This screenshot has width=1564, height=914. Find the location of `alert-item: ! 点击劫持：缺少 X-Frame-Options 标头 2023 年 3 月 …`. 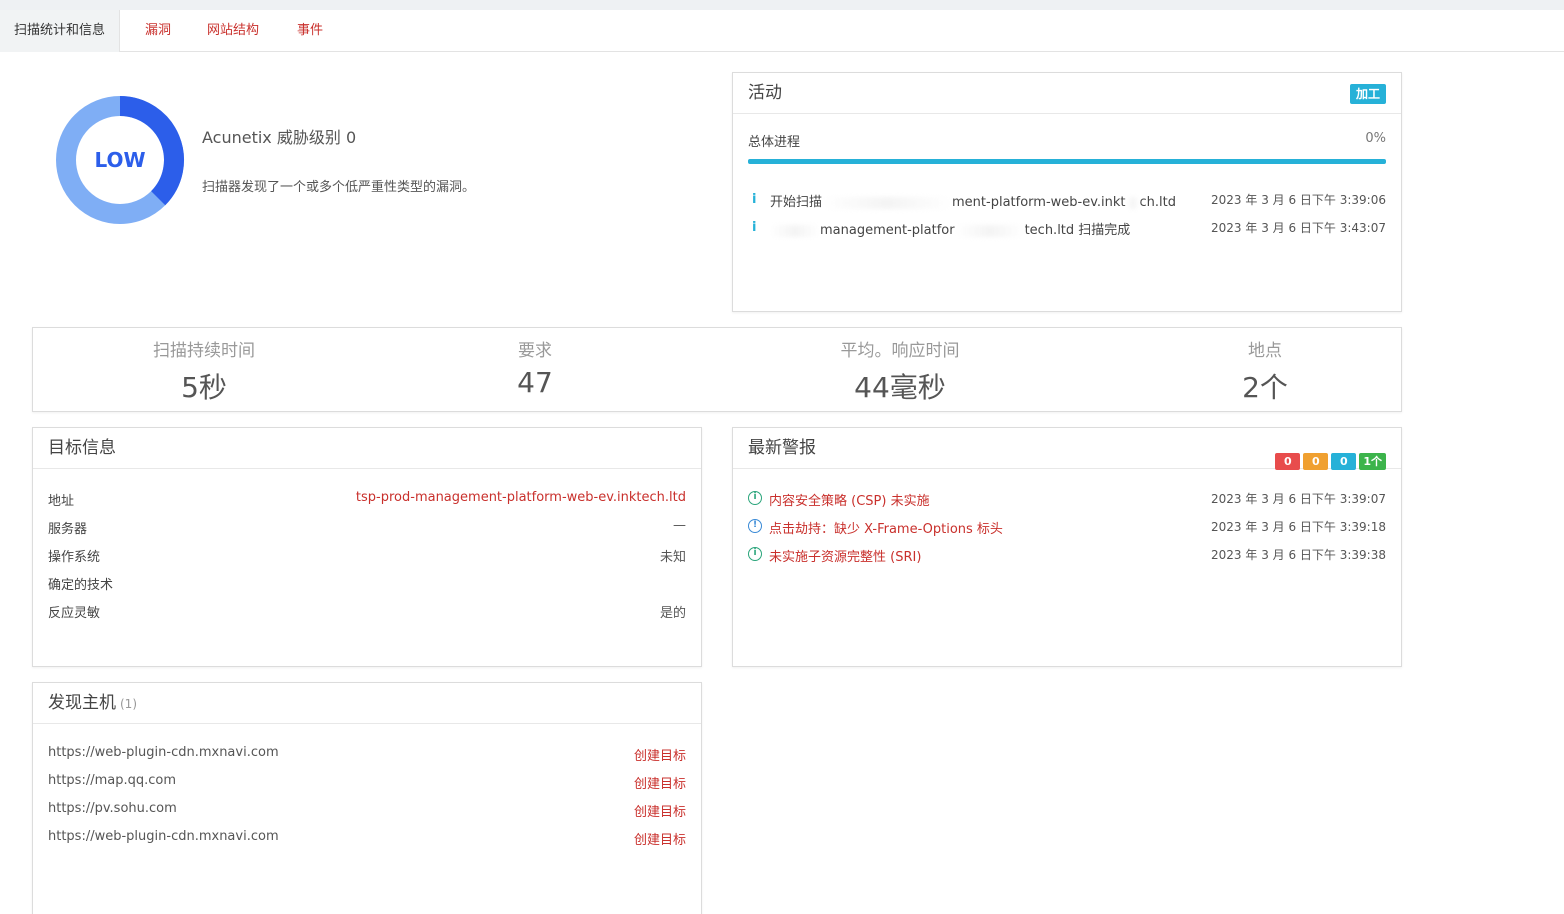

alert-item: ! 点击劫持：缺少 X-Frame-Options 标头 2023 年 3 月 … is located at coordinates (1067, 528).